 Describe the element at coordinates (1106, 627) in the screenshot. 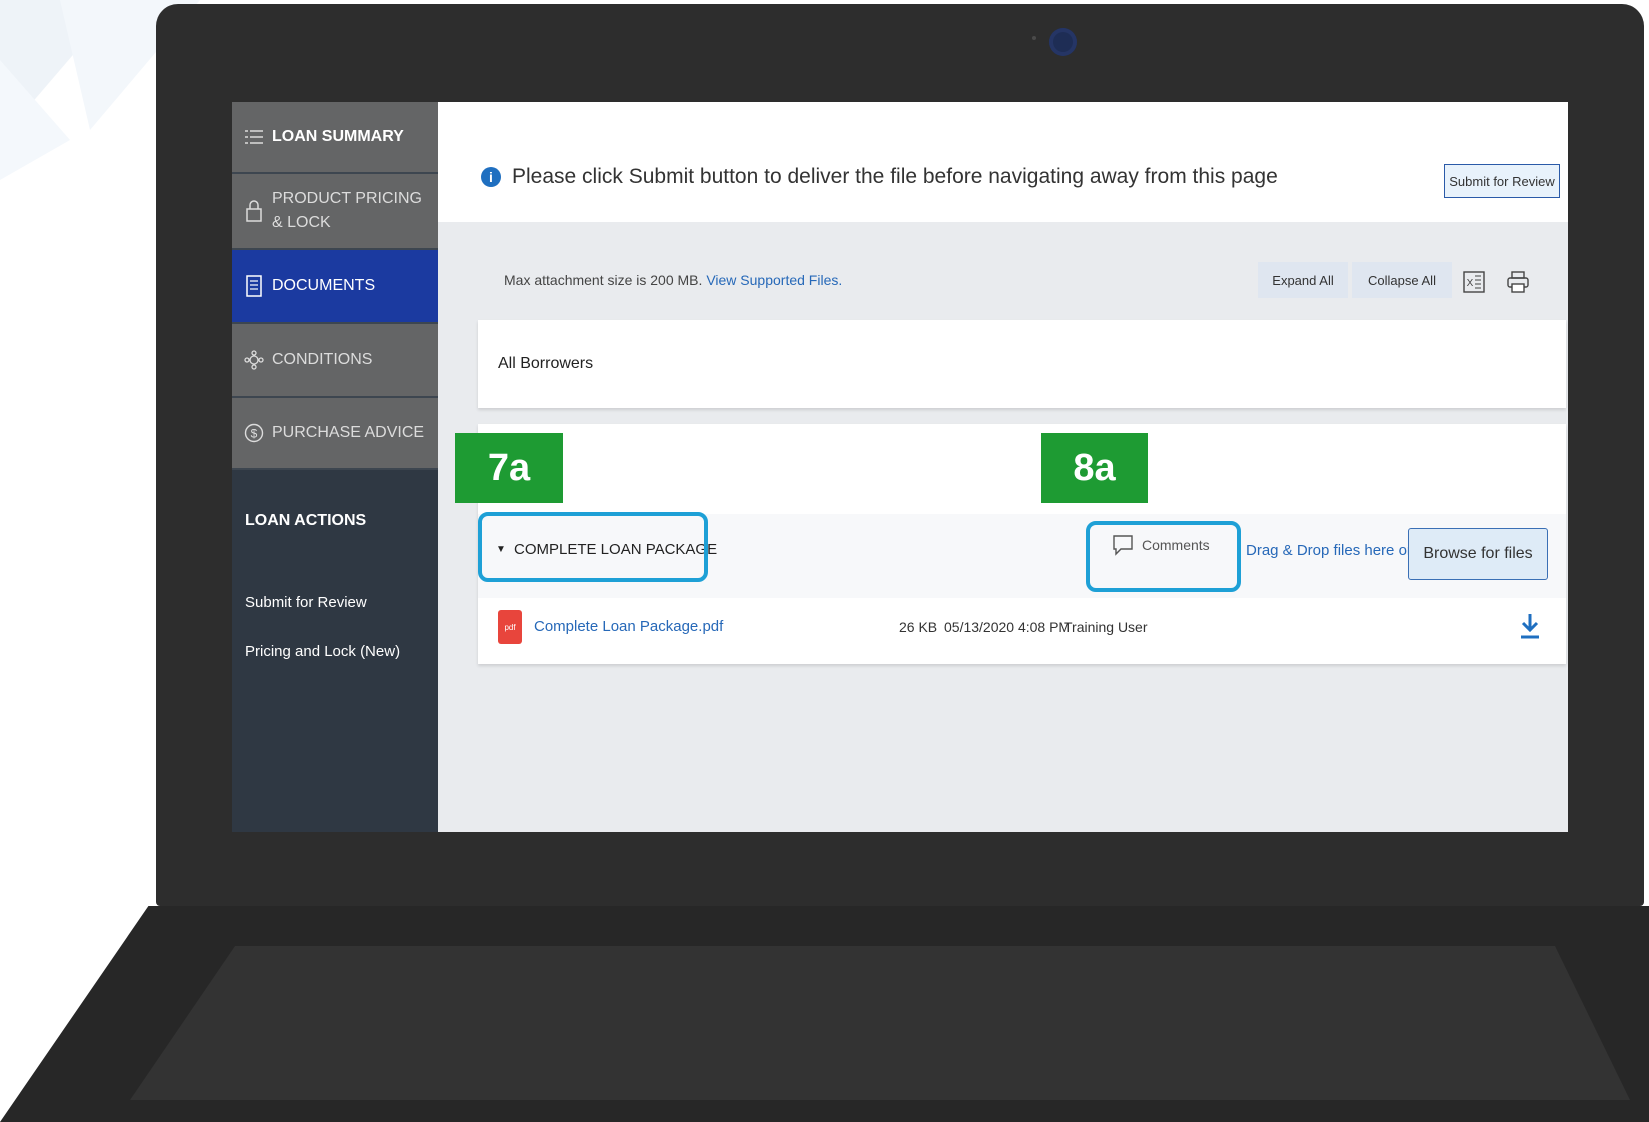

I see `file-user: Training User` at that location.